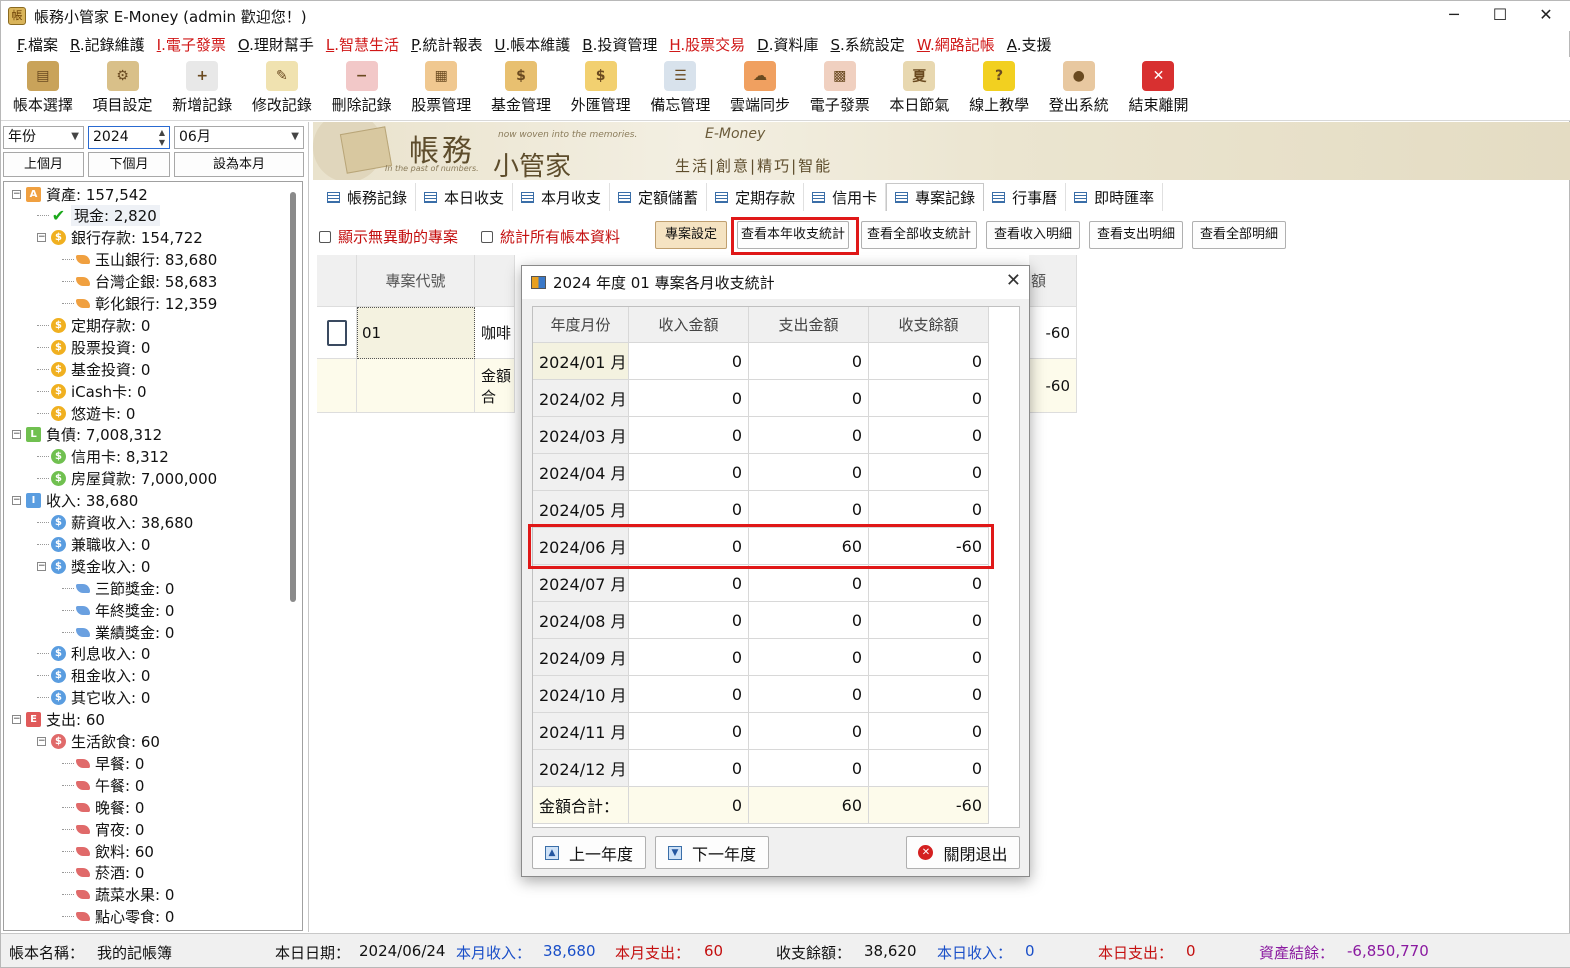  I want to click on menu-s: S.系統設定, so click(868, 44).